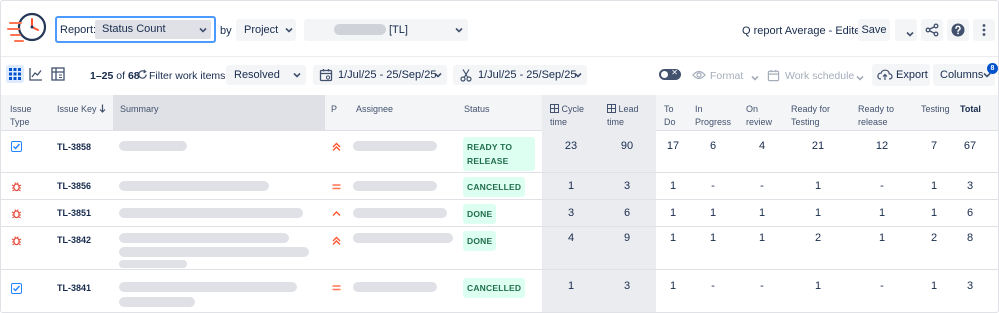  Describe the element at coordinates (338, 113) in the screenshot. I see `col-priority: P` at that location.